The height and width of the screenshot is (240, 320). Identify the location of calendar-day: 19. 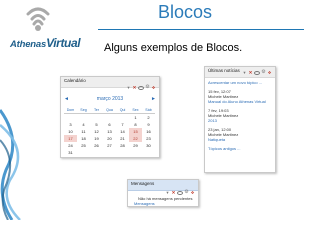
(96, 138).